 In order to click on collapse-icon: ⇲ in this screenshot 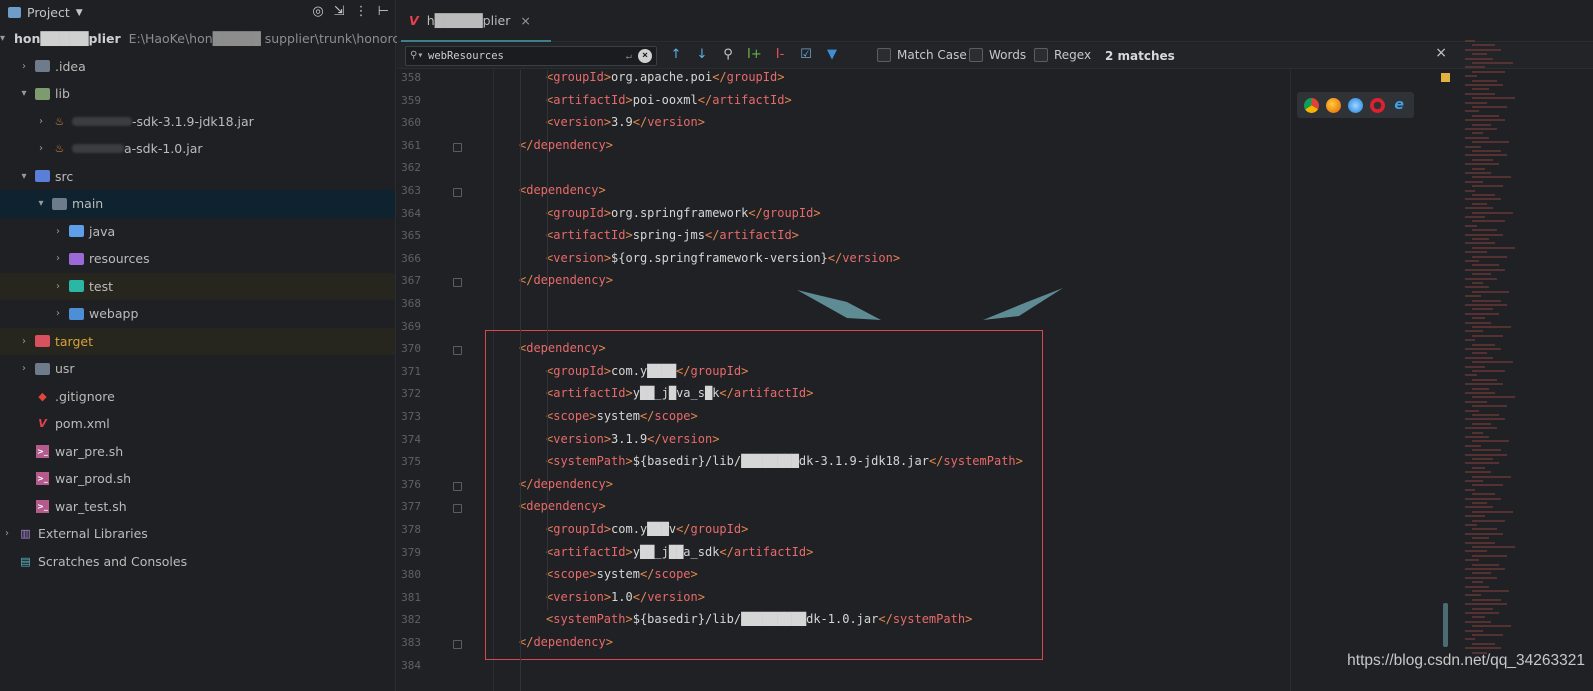, I will do `click(339, 11)`.